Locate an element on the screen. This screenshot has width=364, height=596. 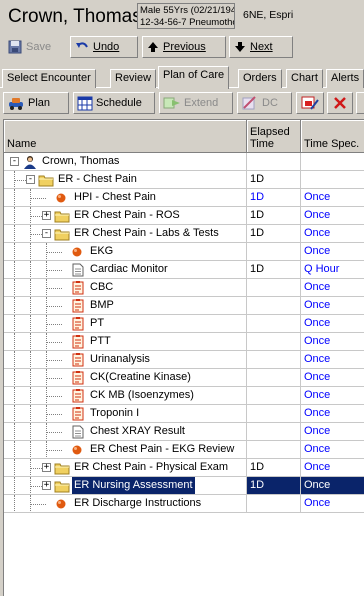
table-row: EKG Once is located at coordinates (184, 252).